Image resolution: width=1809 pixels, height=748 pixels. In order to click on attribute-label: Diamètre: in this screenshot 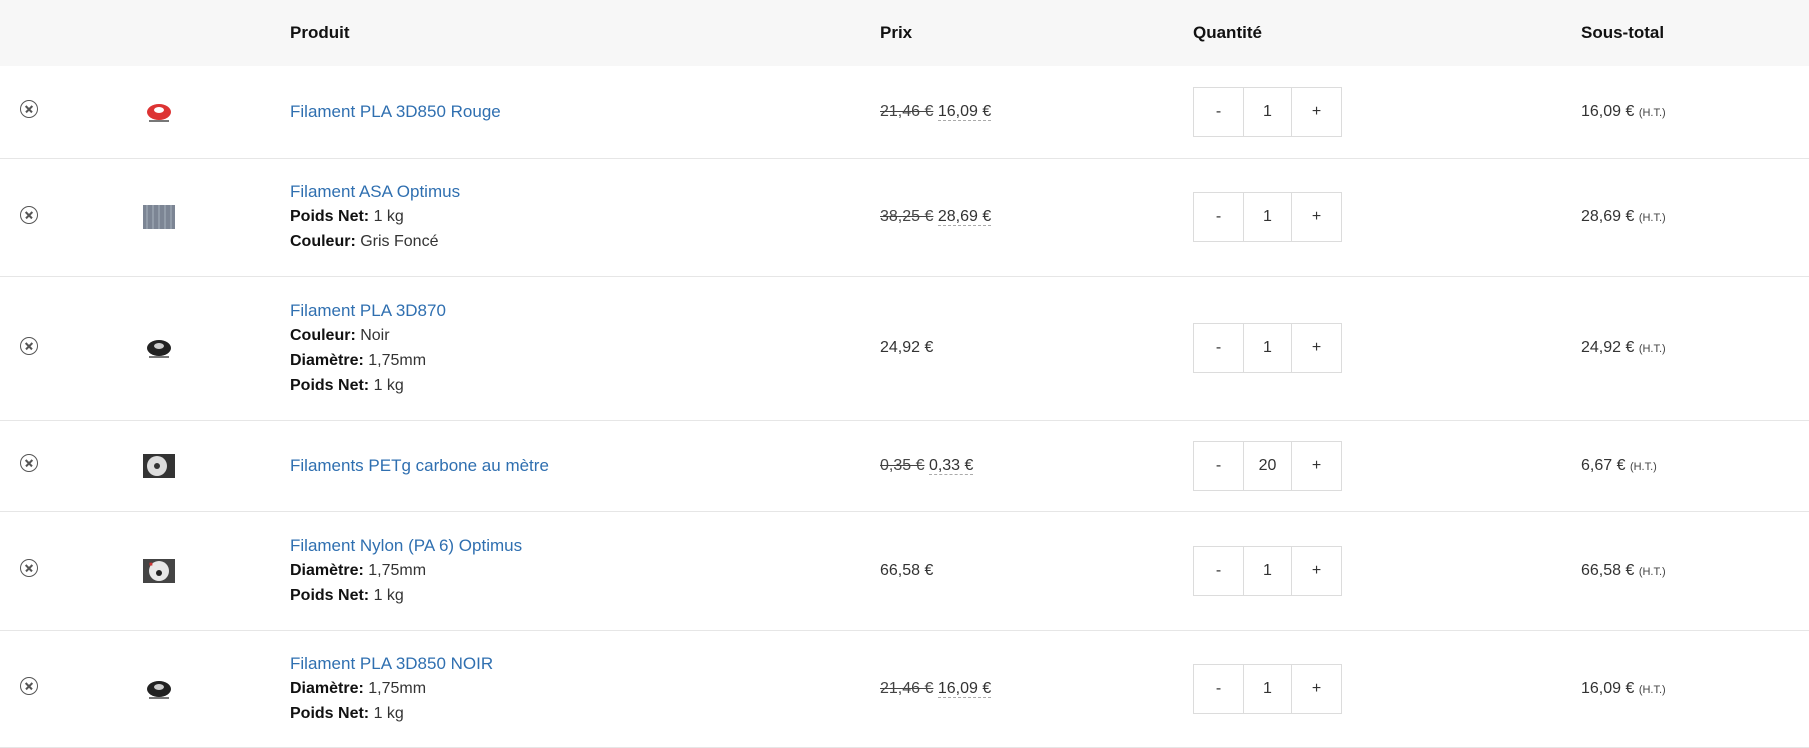, I will do `click(327, 688)`.